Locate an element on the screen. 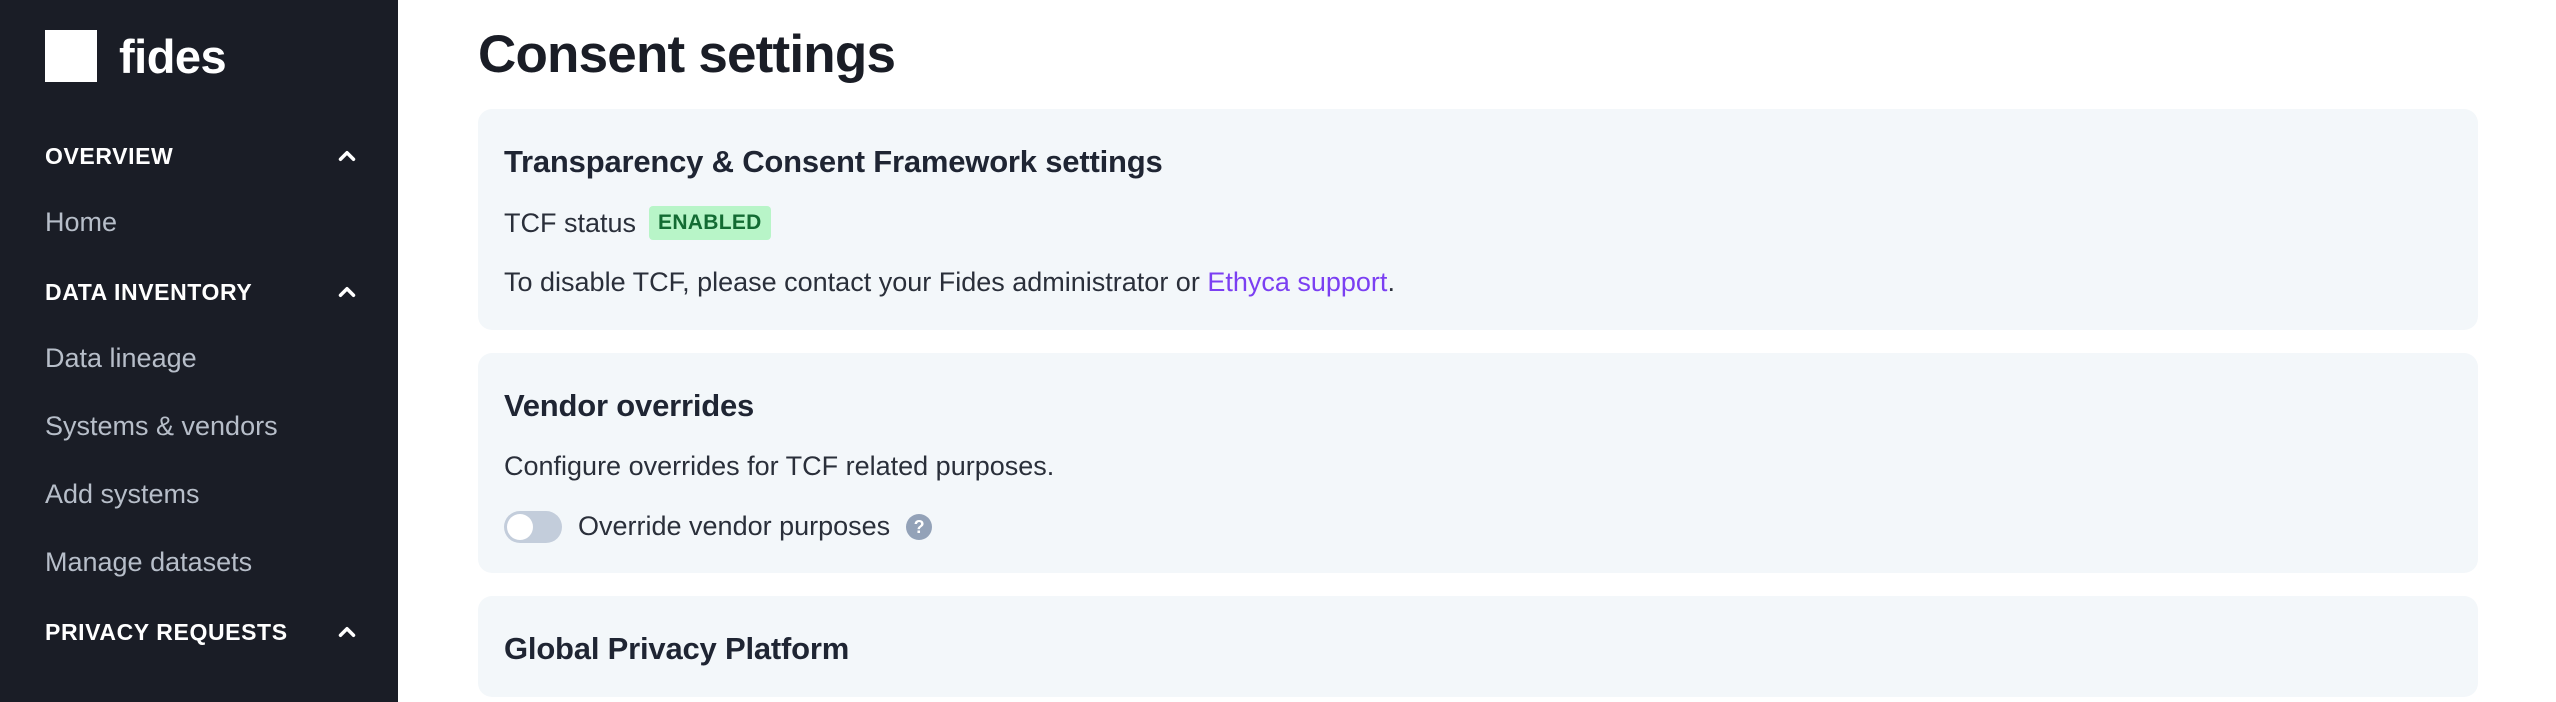  square-logo-mark-icon is located at coordinates (71, 56).